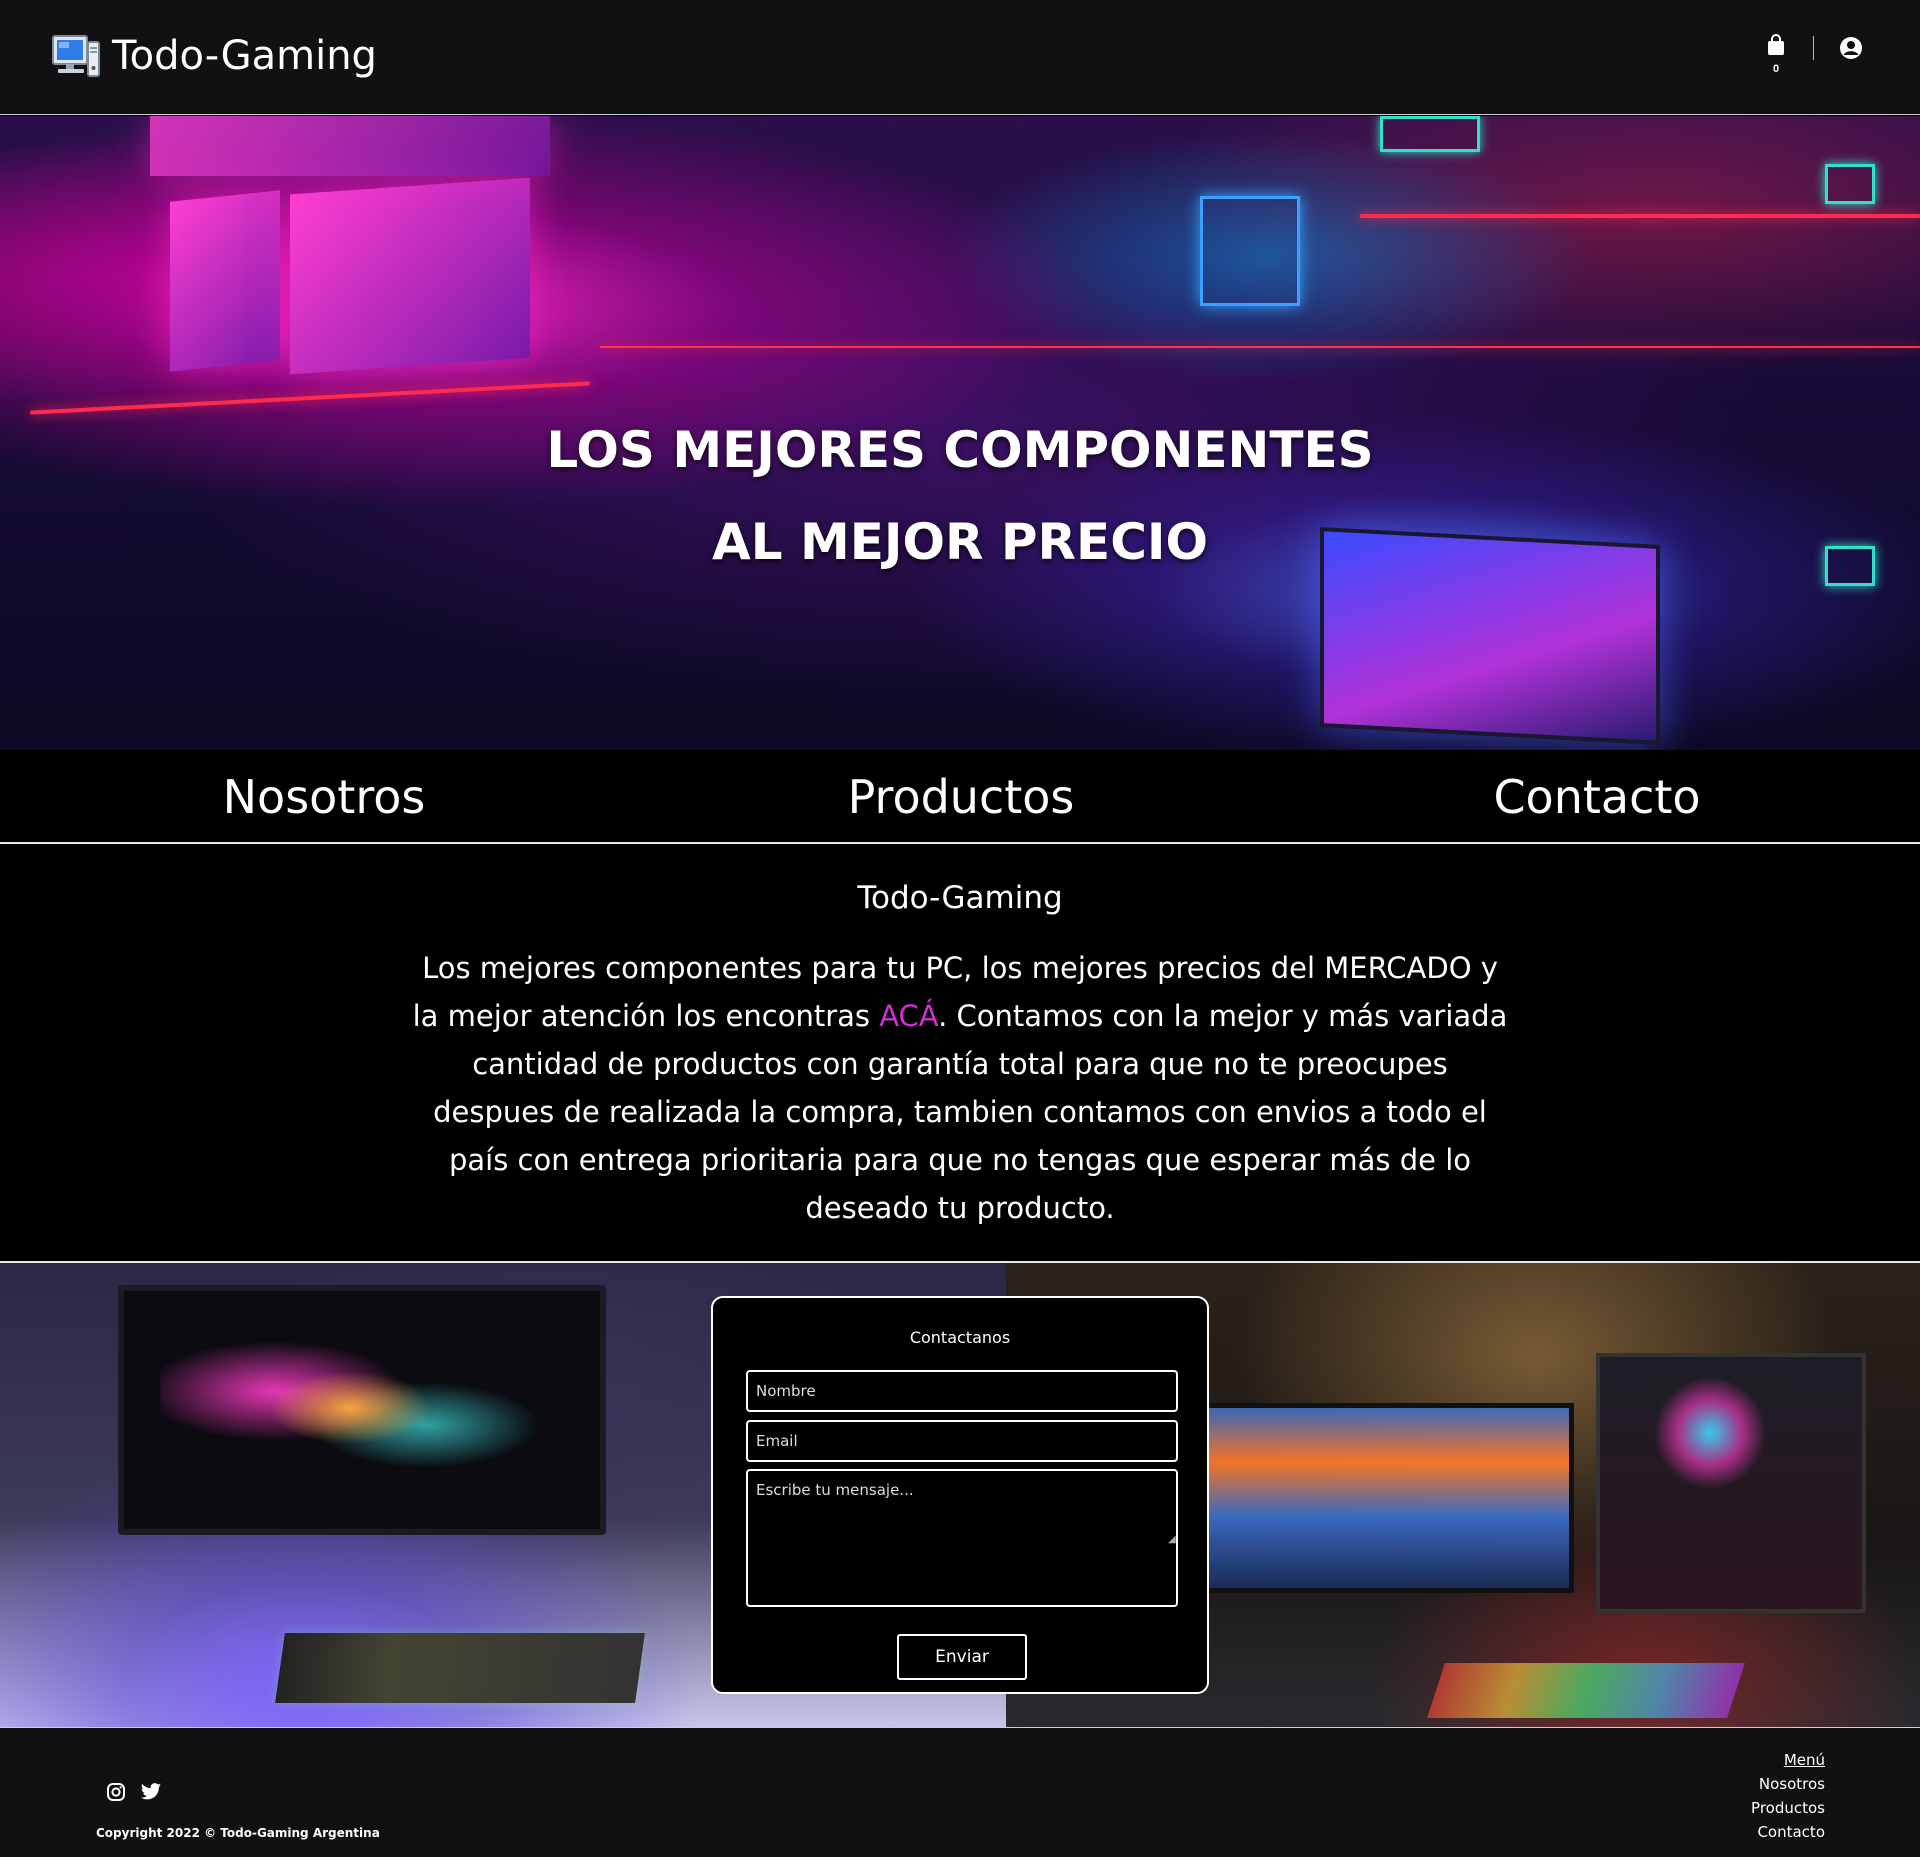 The height and width of the screenshot is (1857, 1920). I want to click on contact-form: Contactanos ◢ Enviar, so click(960, 1495).